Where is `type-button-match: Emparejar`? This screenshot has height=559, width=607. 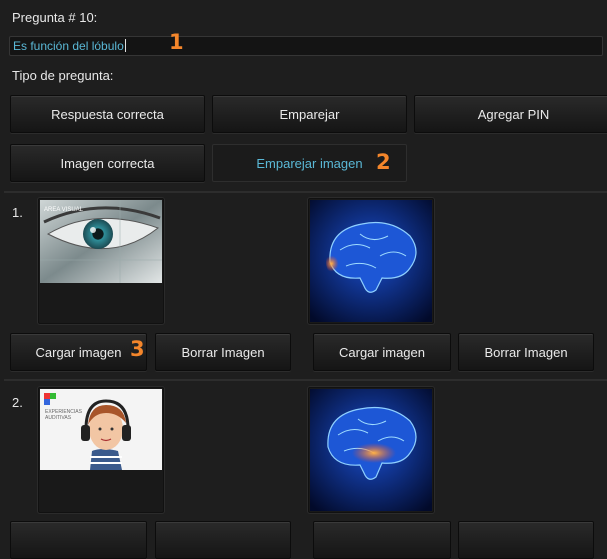 type-button-match: Emparejar is located at coordinates (309, 114).